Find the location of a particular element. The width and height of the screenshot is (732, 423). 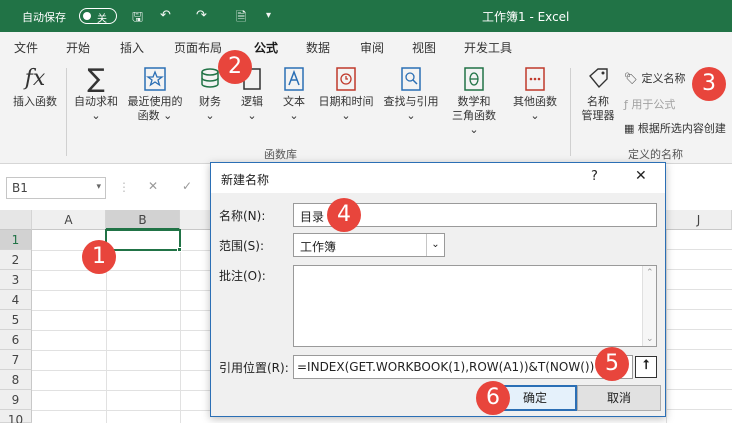

sigma-icon: ∑ is located at coordinates (96, 79).